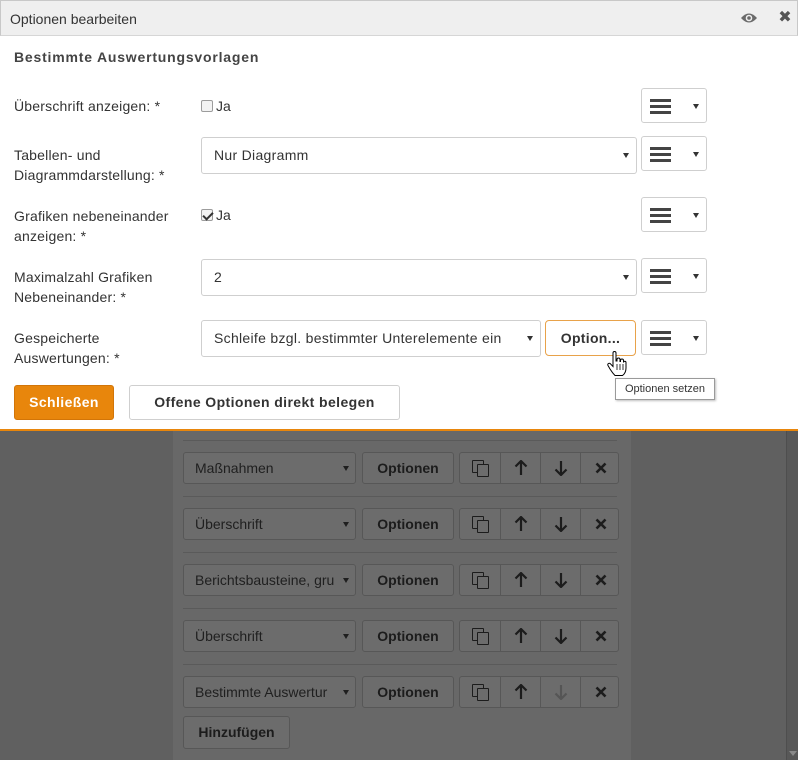 This screenshot has width=798, height=760. What do you see at coordinates (83, 287) in the screenshot?
I see `label-maximalzahl: Maximalzahl Grafiken Nebeneinander: *` at bounding box center [83, 287].